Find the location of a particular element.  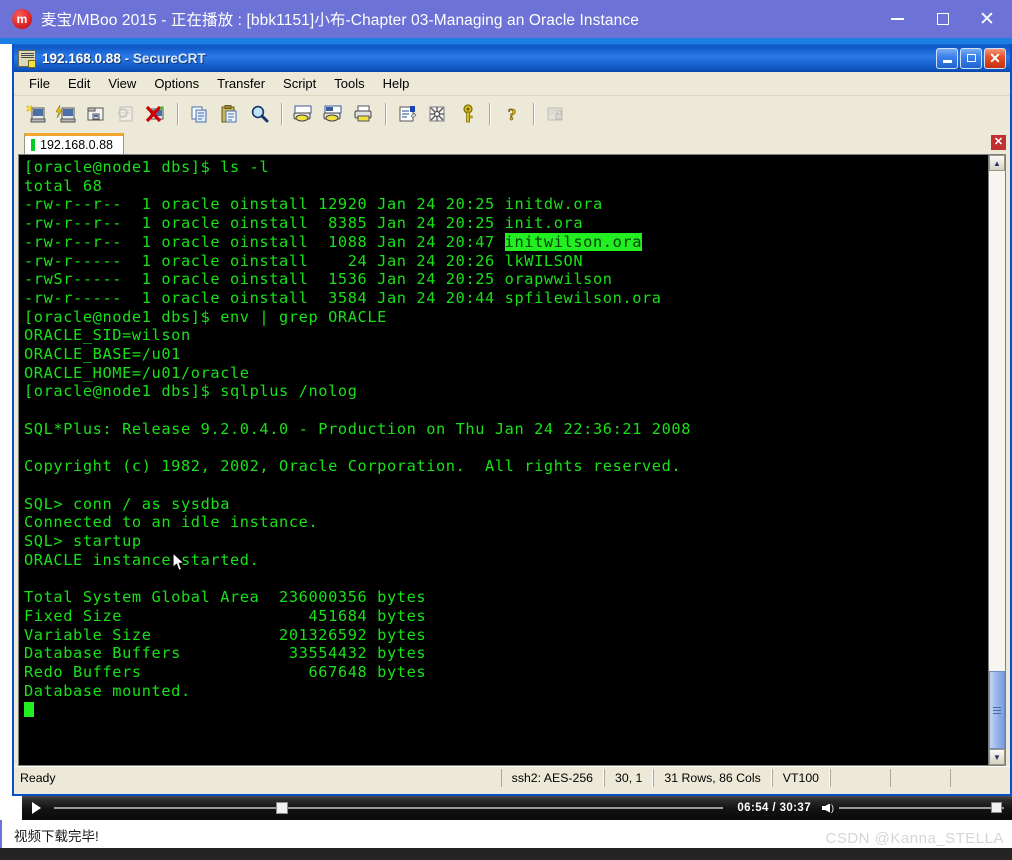

toolbar-help-button: ? is located at coordinates (512, 114).